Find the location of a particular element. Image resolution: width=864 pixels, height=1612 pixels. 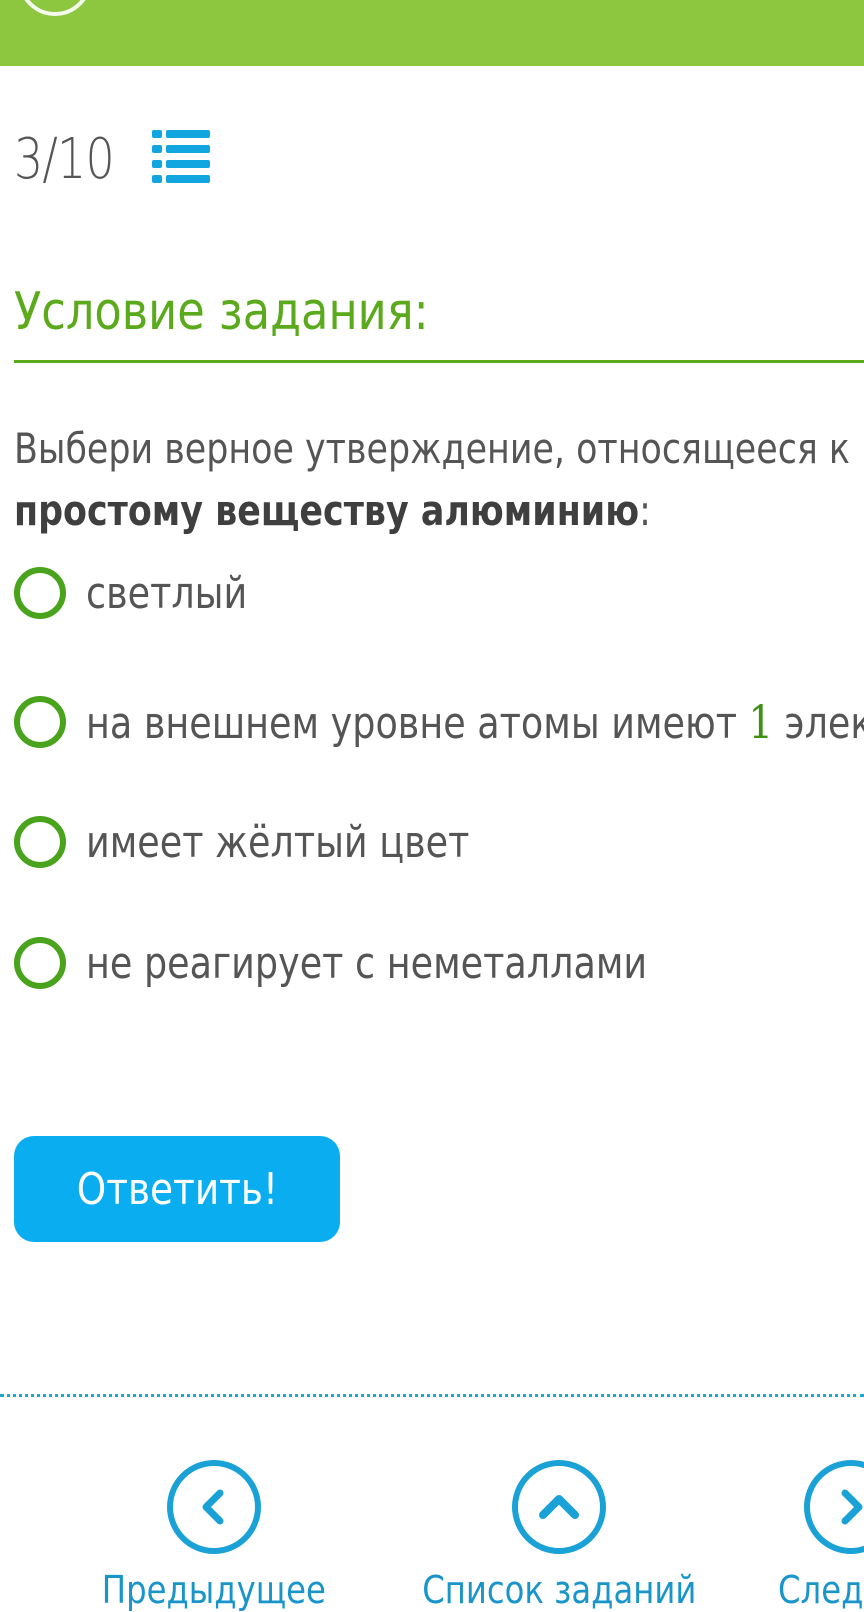

answer-option-1: светлый is located at coordinates (147, 593).